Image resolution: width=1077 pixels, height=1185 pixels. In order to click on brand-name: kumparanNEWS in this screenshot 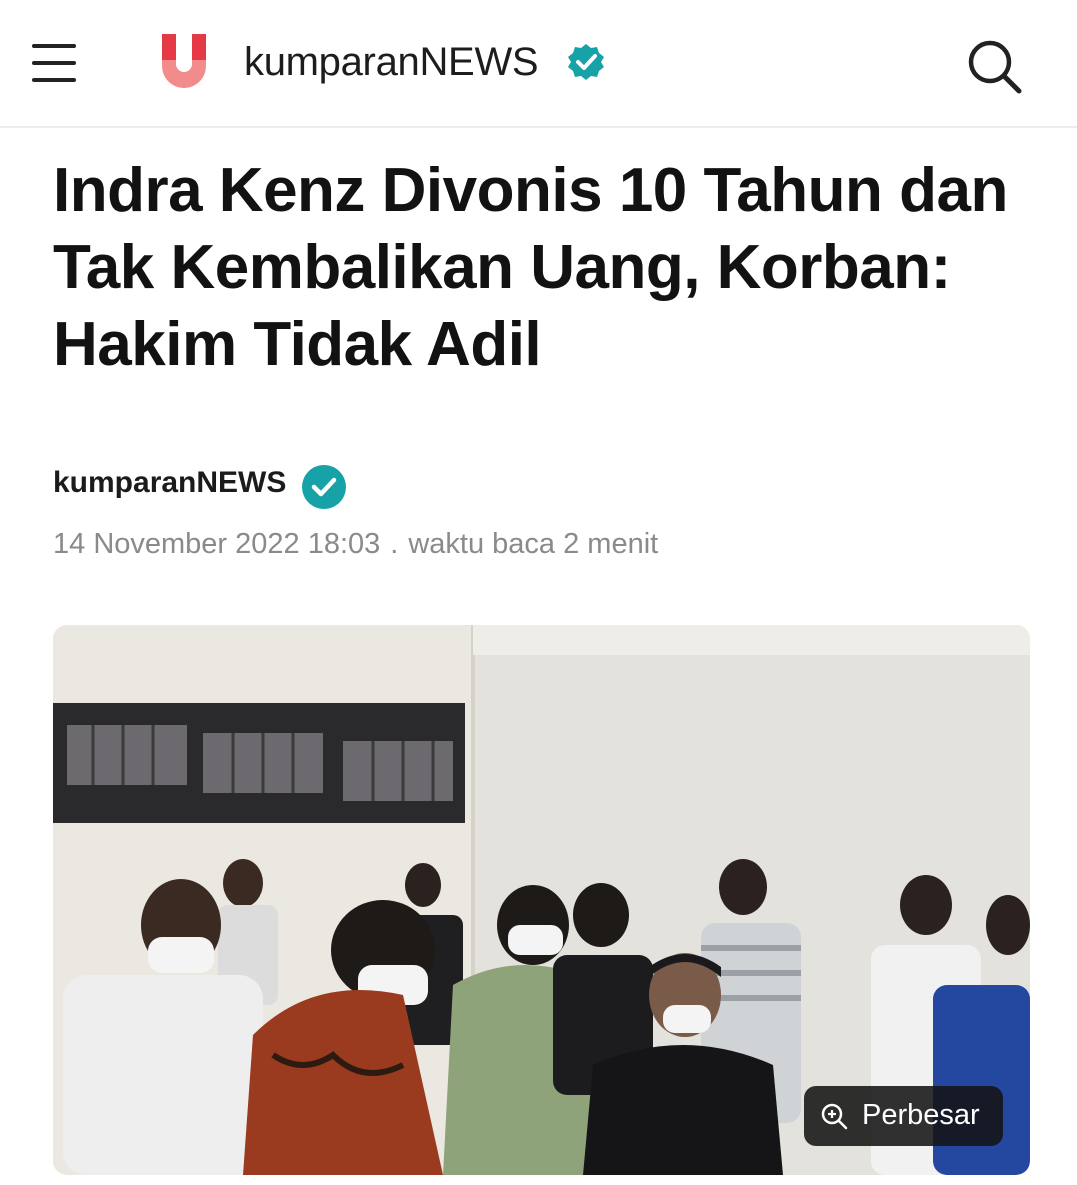, I will do `click(391, 62)`.